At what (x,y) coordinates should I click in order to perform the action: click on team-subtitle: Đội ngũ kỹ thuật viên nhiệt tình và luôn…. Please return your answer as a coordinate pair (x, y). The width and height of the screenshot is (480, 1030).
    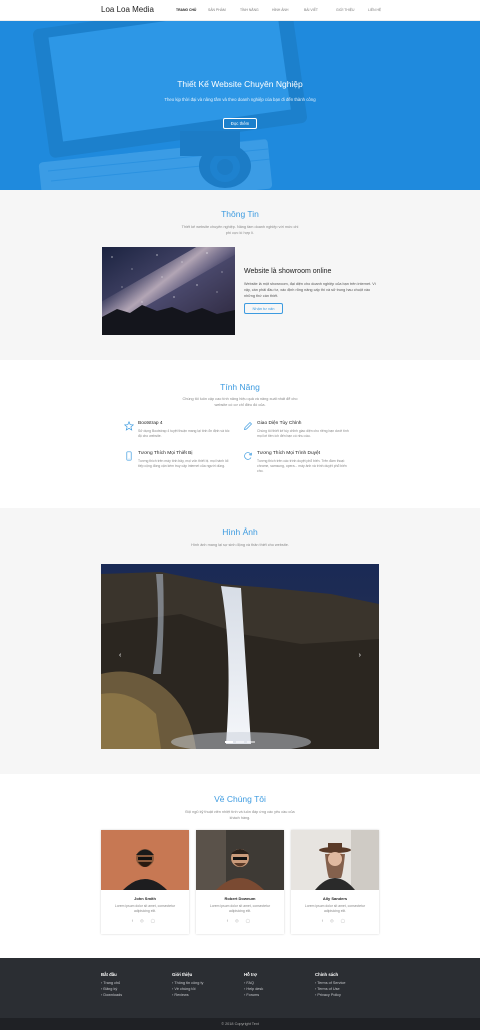
    Looking at the image, I should click on (240, 815).